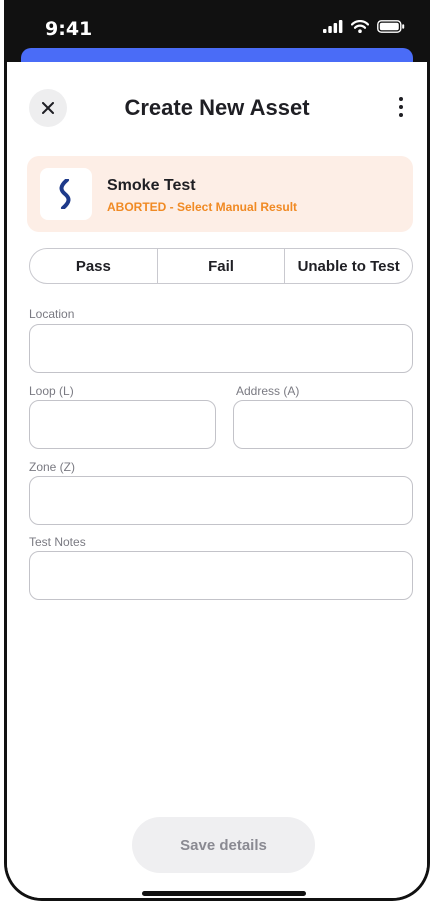 This screenshot has width=432, height=903. Describe the element at coordinates (94, 266) in the screenshot. I see `result-option-pass: Pass` at that location.